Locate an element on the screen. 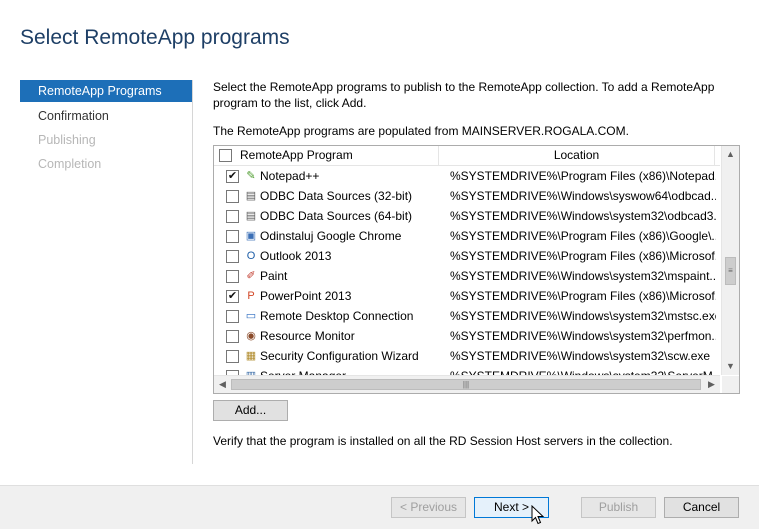  resource-monitor-icon: ◉ is located at coordinates (251, 336).